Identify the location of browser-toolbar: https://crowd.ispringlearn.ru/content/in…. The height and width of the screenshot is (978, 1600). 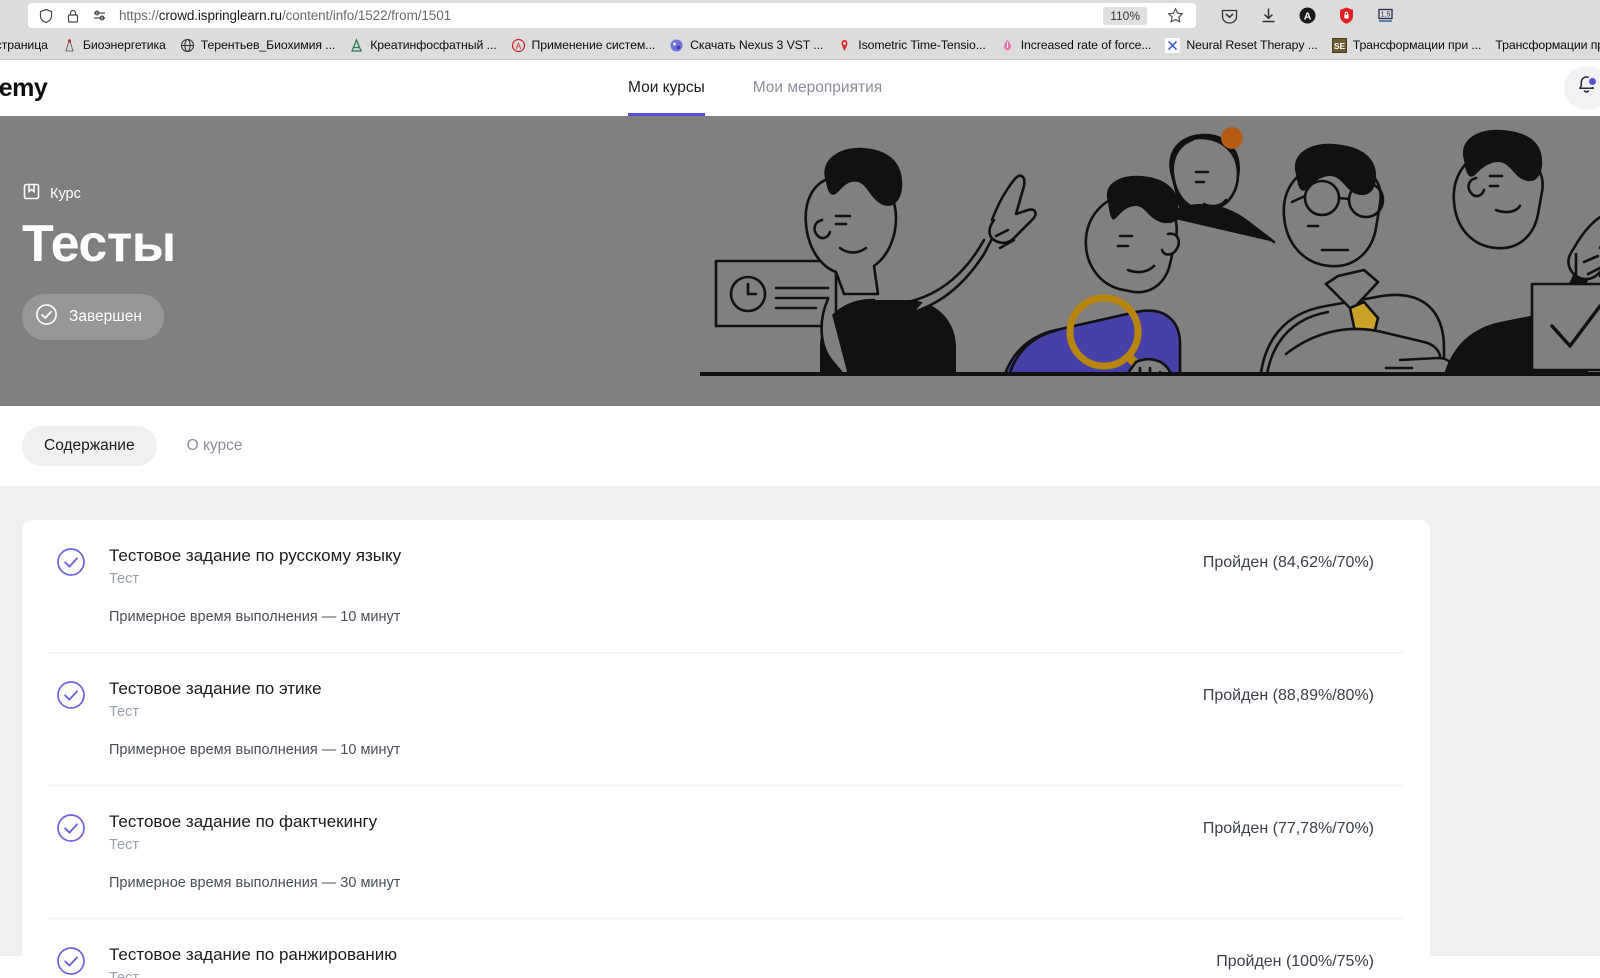
(800, 15).